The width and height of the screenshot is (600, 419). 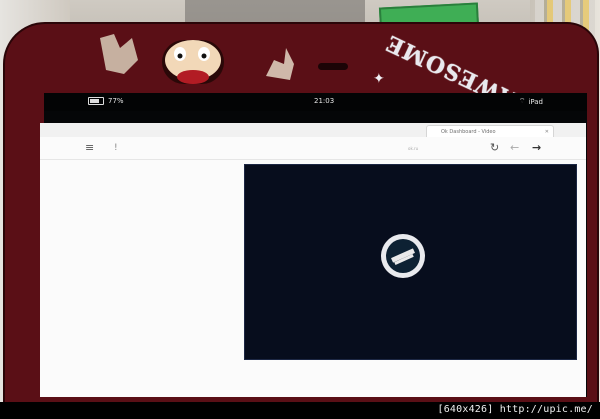 I want to click on status-bar: 77% 21:03 ⌔ iPad, so click(x=315, y=102).